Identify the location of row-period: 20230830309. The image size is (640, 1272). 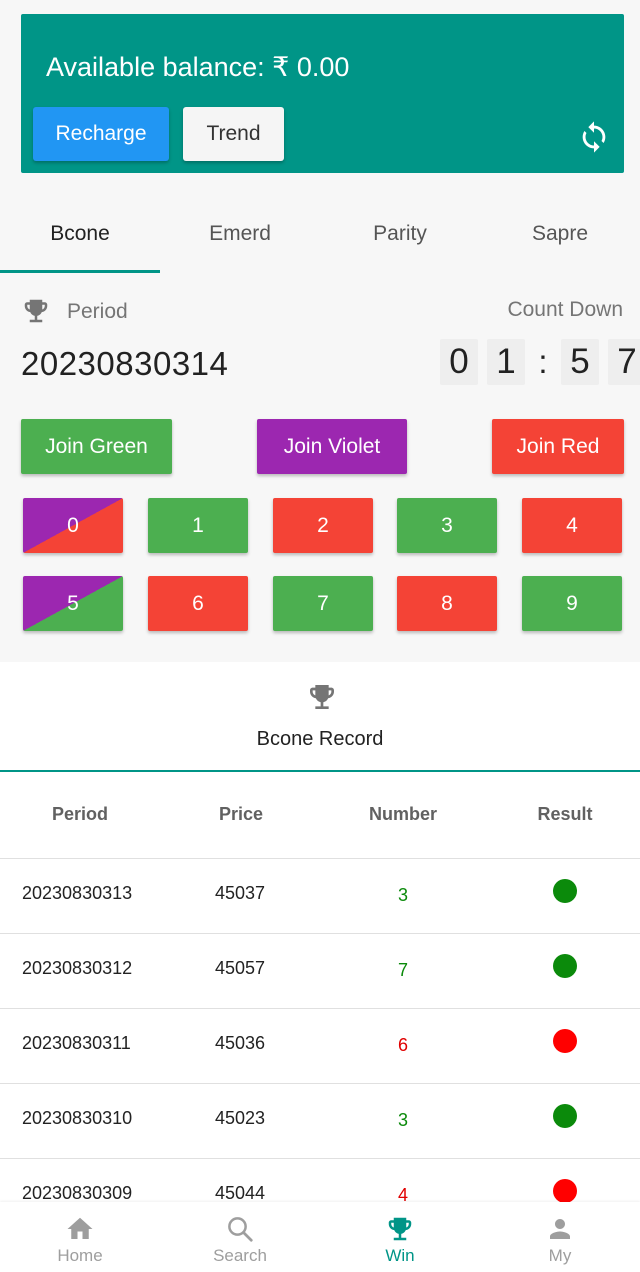
(77, 1193).